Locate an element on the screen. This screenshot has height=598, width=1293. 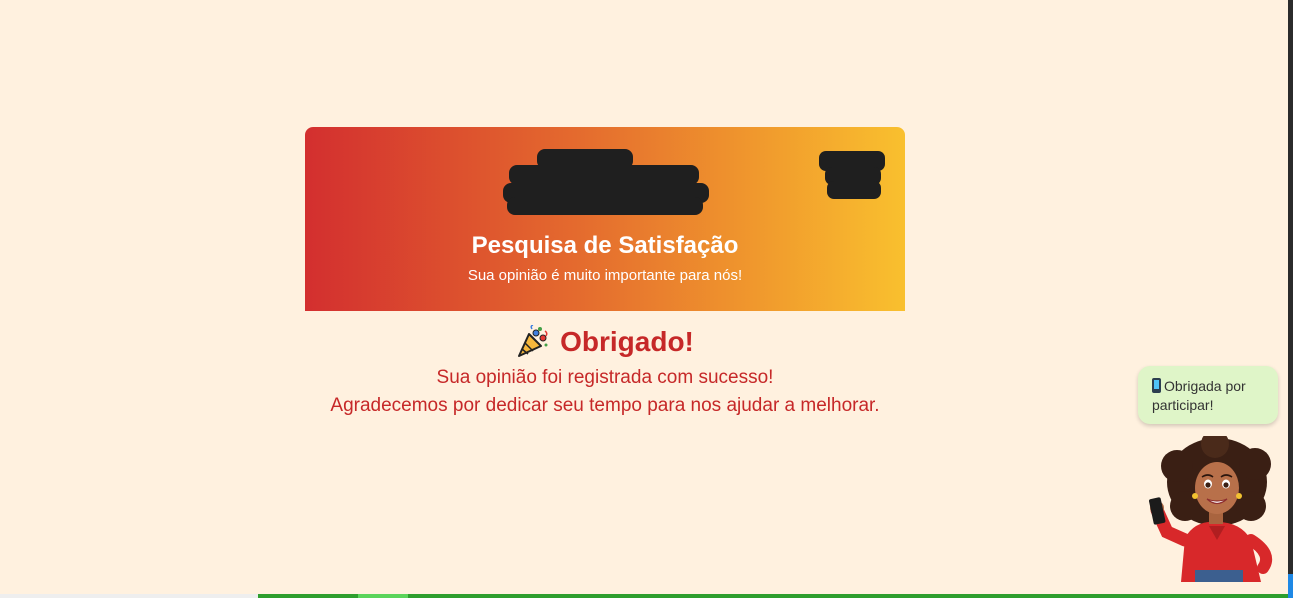
scrollbar-edge is located at coordinates (1290, 299).